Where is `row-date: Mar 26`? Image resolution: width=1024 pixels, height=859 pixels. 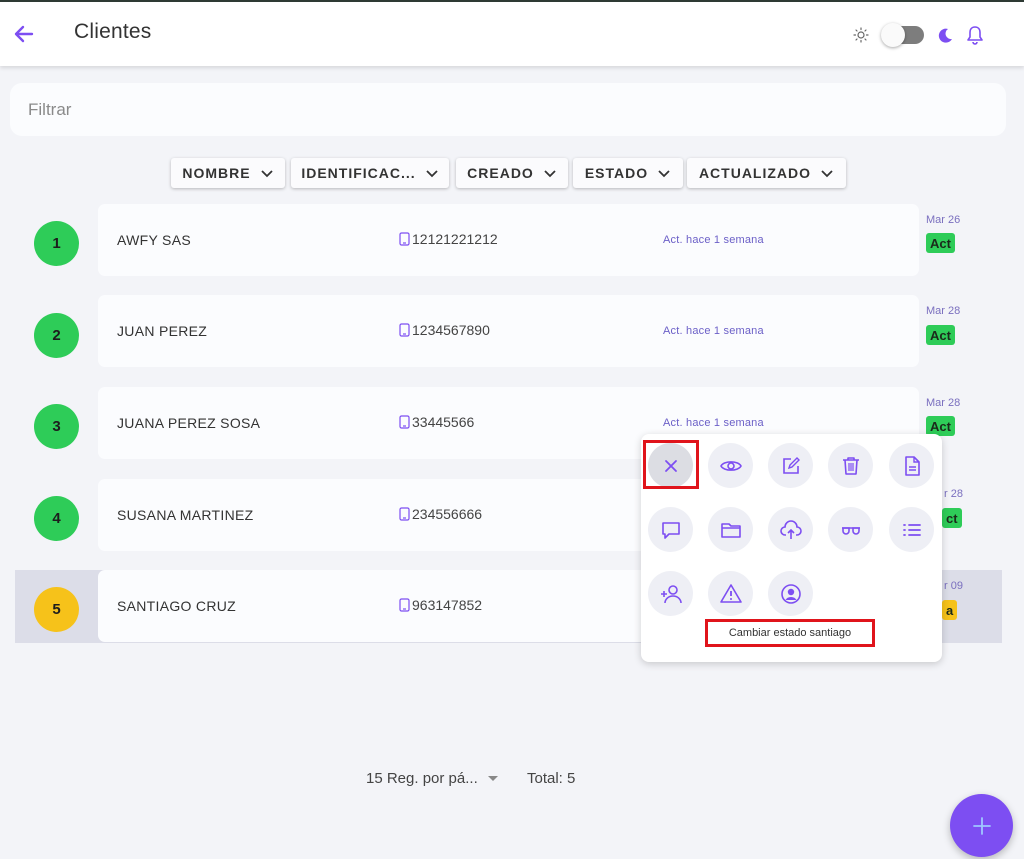
row-date: Mar 26 is located at coordinates (943, 220).